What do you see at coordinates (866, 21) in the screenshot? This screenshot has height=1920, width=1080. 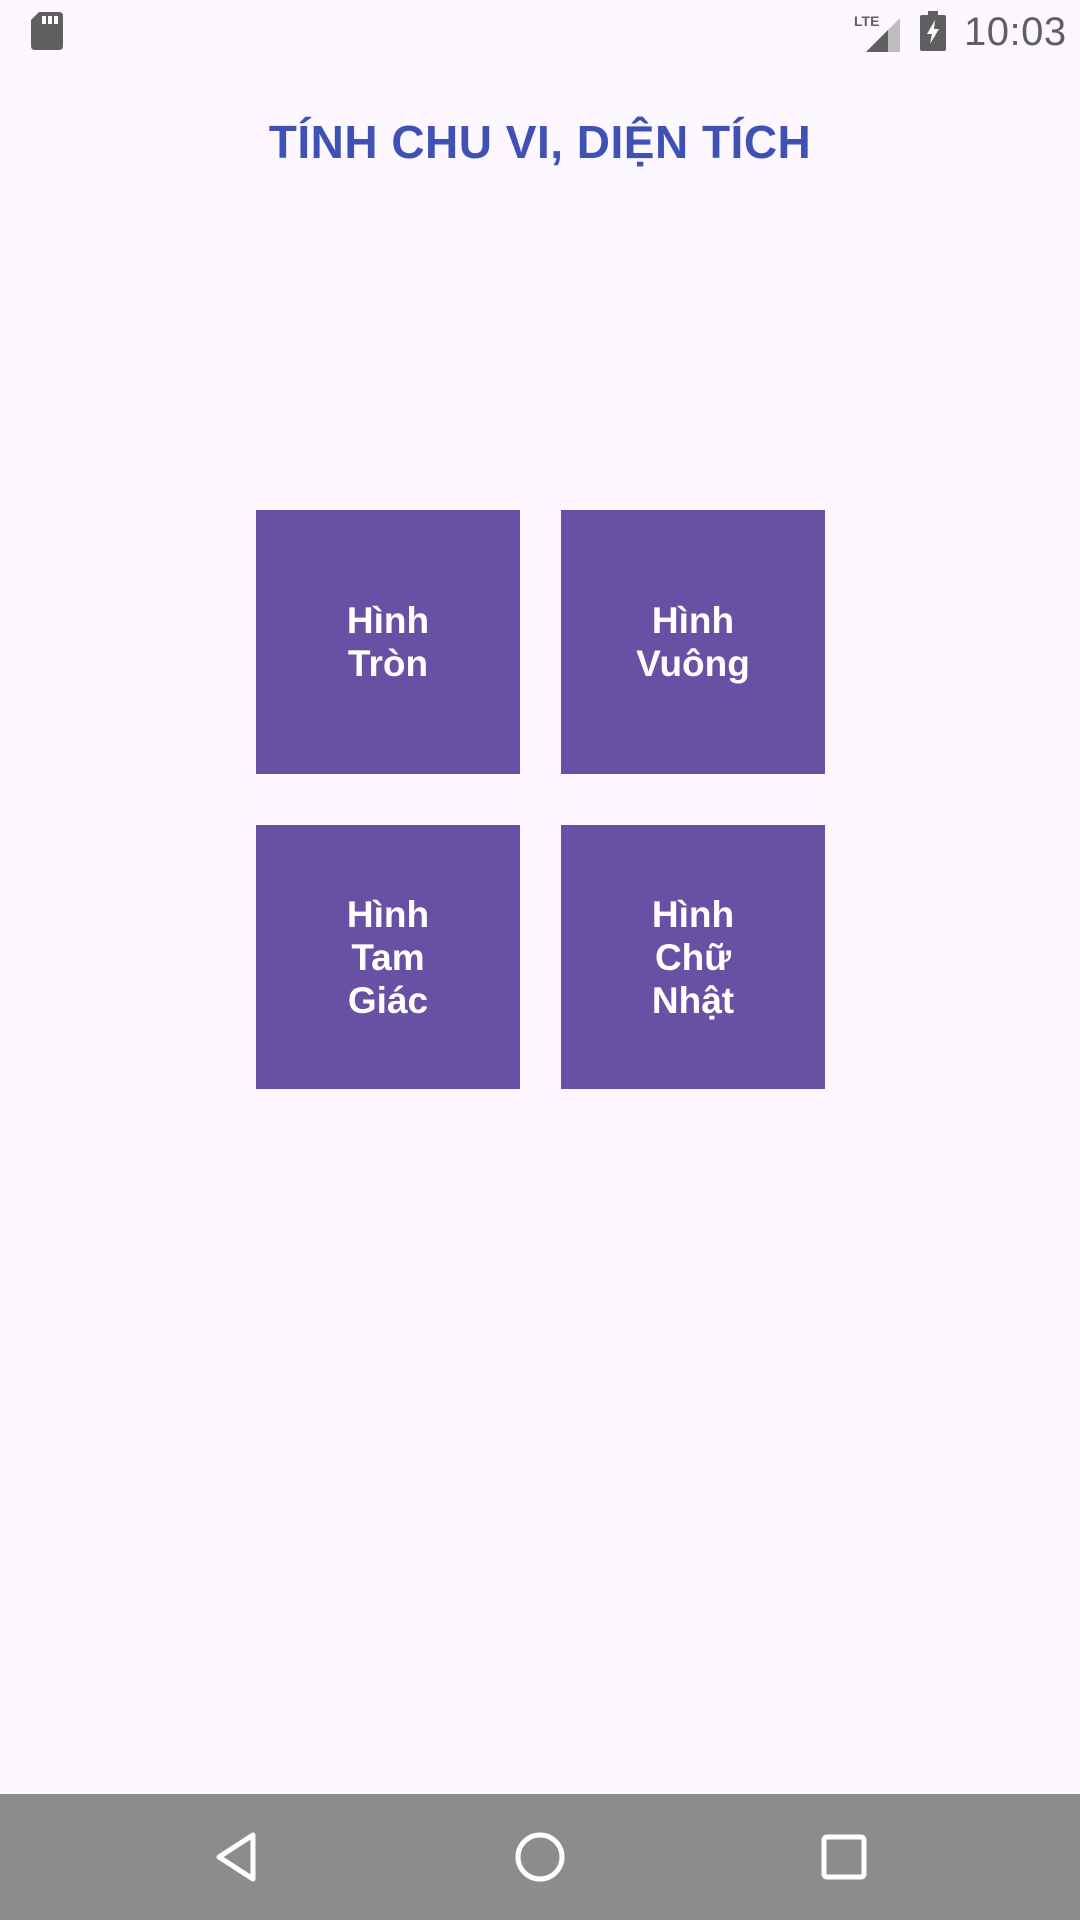 I see `svg-text: LTE` at bounding box center [866, 21].